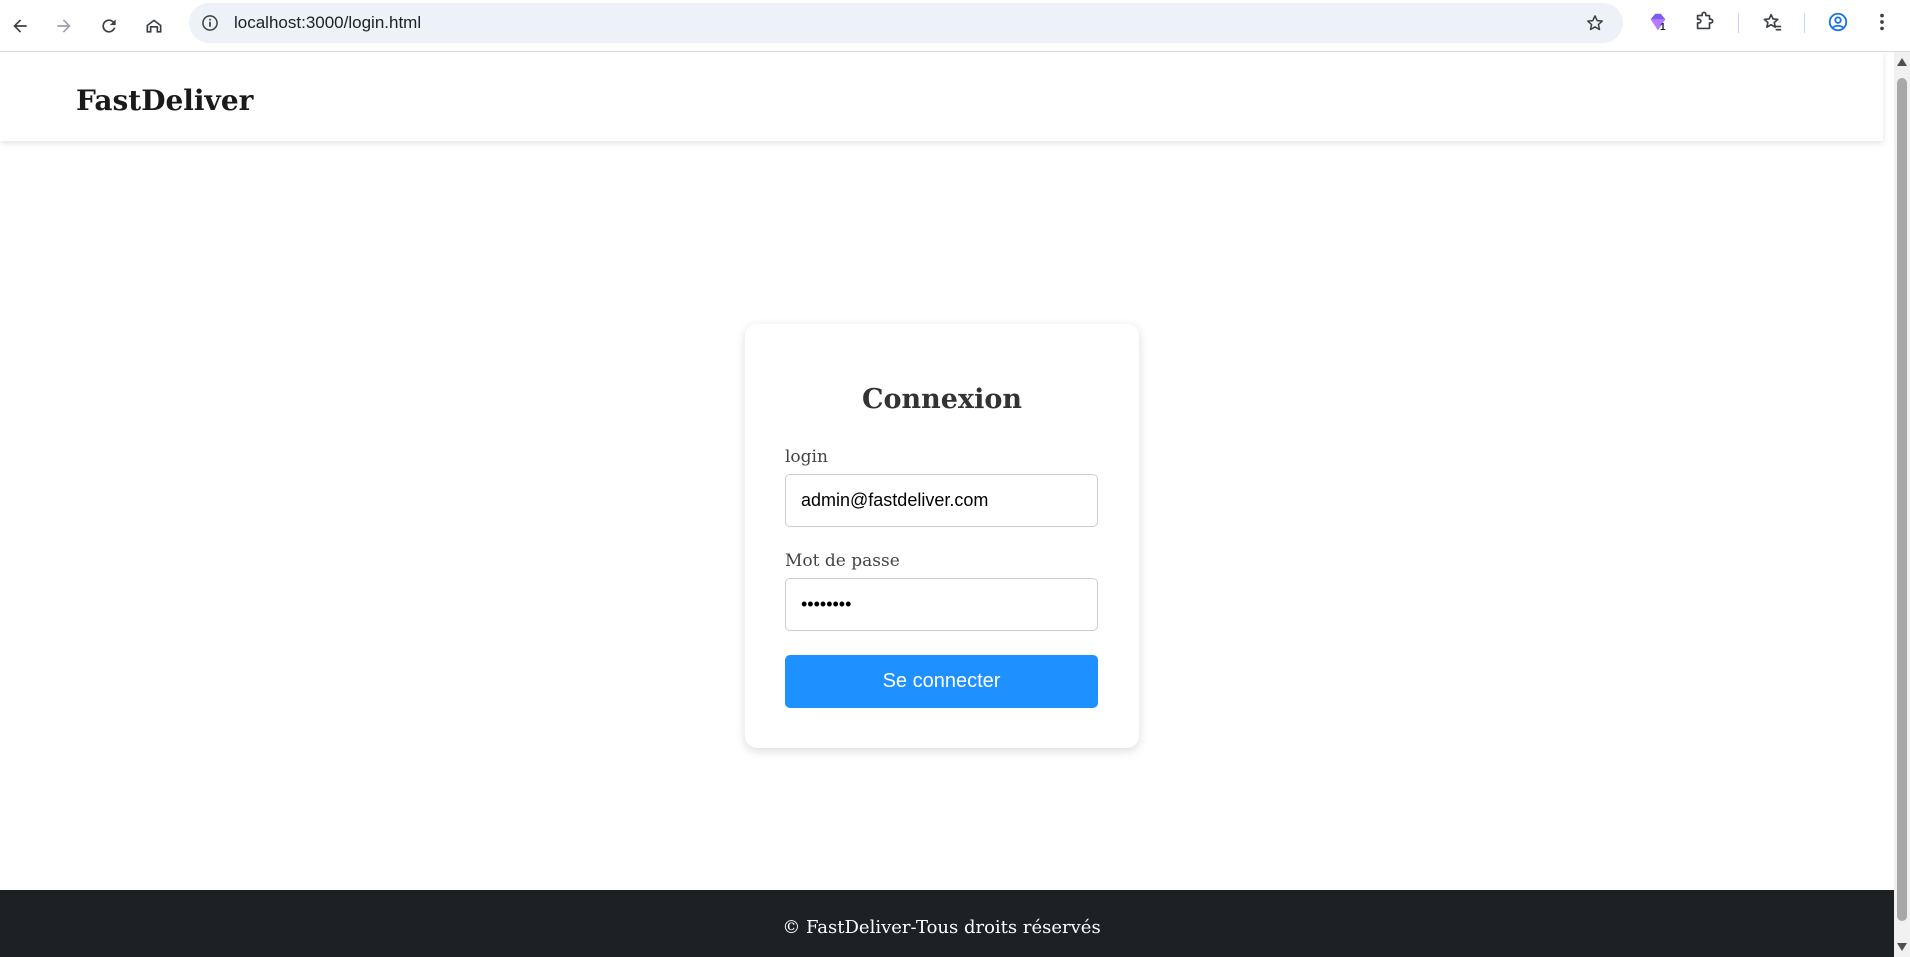  I want to click on login-submit-button: Se connecter, so click(941, 681).